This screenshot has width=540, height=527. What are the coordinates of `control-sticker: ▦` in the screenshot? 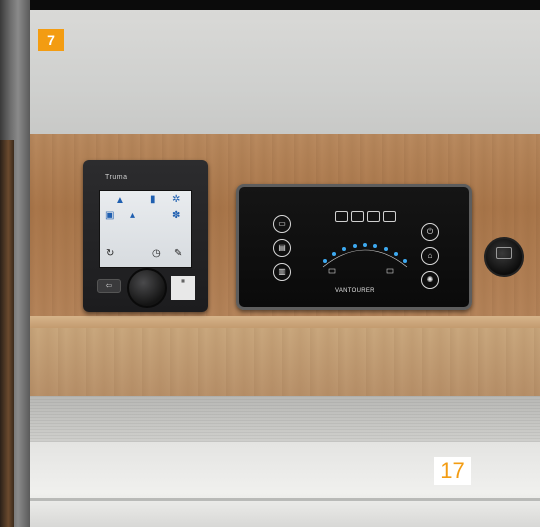 It's located at (183, 288).